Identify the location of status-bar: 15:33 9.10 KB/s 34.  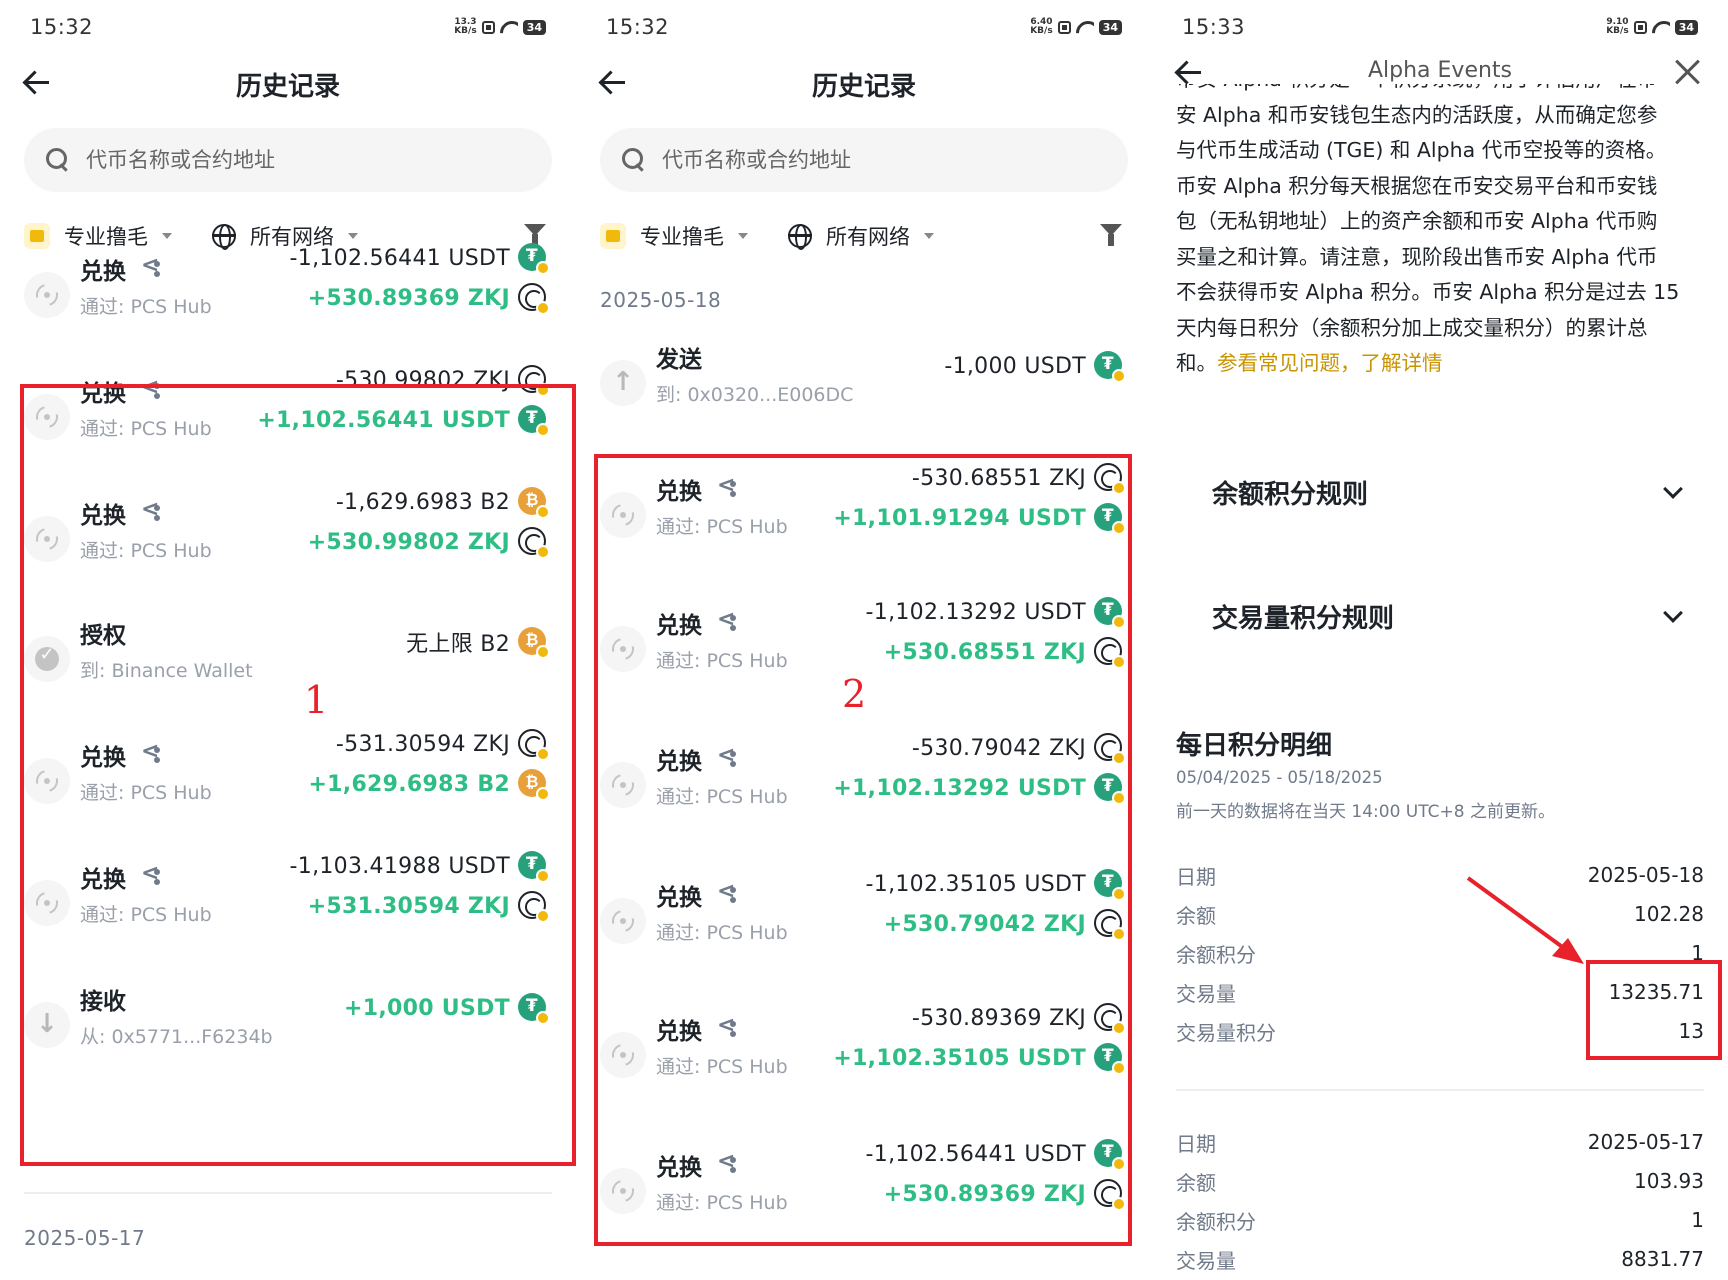
(1440, 27).